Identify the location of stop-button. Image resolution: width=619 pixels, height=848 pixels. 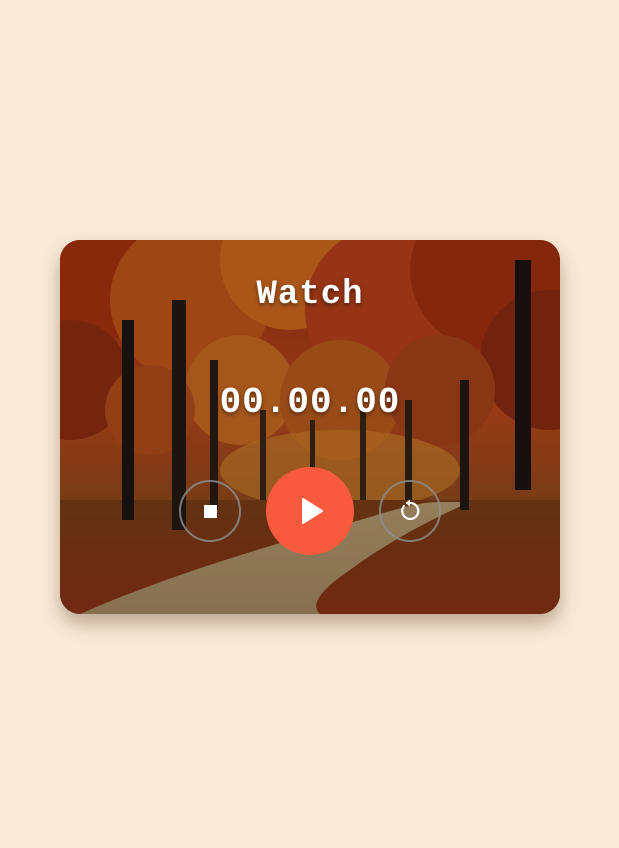
(210, 511).